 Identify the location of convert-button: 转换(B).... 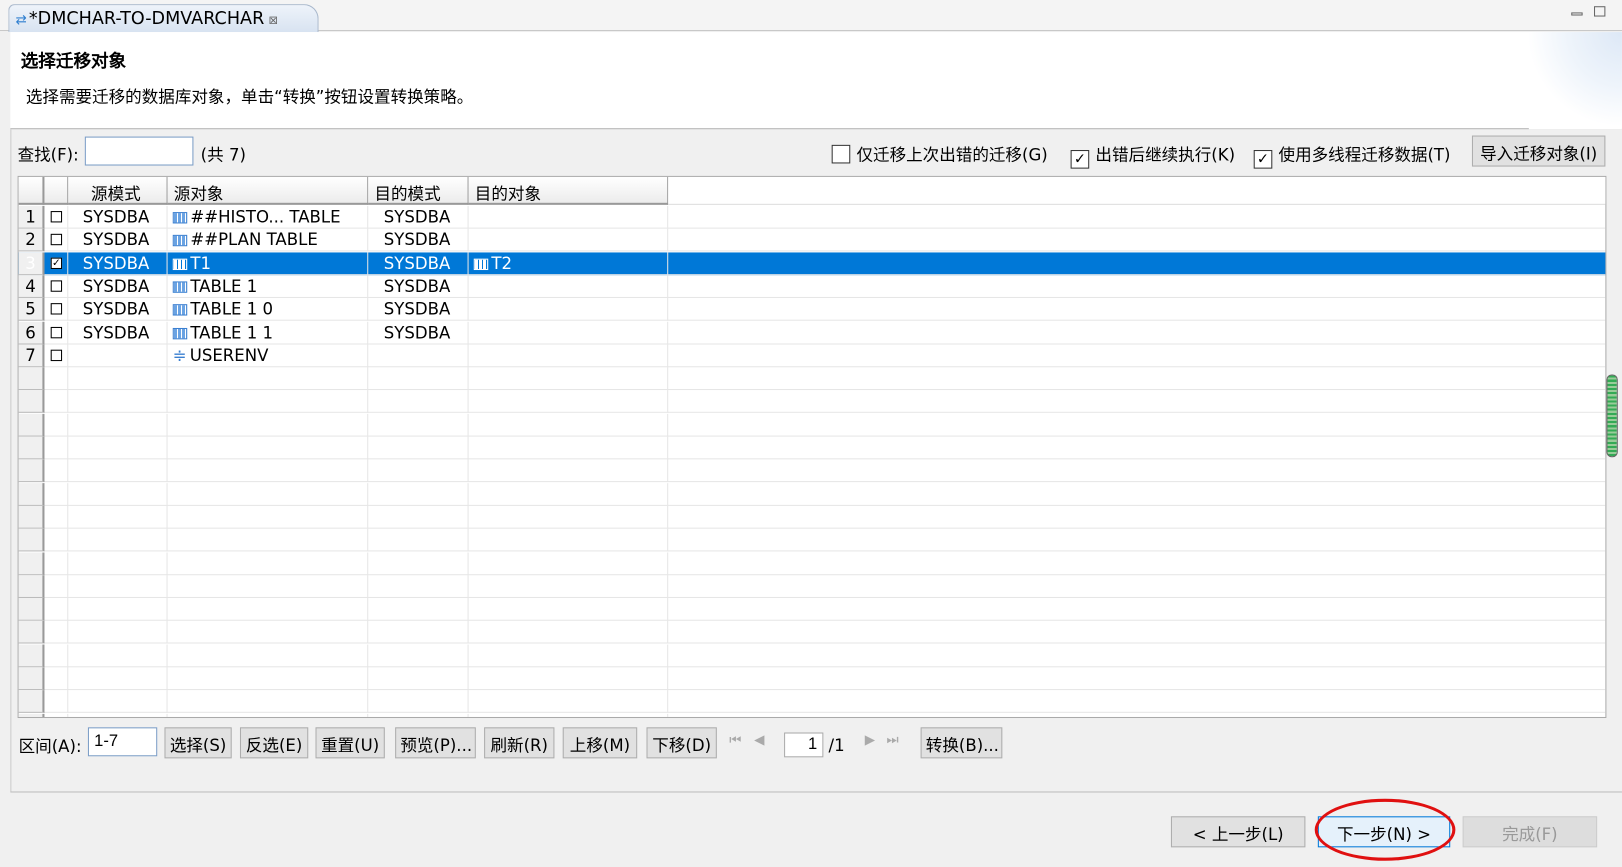
(961, 743).